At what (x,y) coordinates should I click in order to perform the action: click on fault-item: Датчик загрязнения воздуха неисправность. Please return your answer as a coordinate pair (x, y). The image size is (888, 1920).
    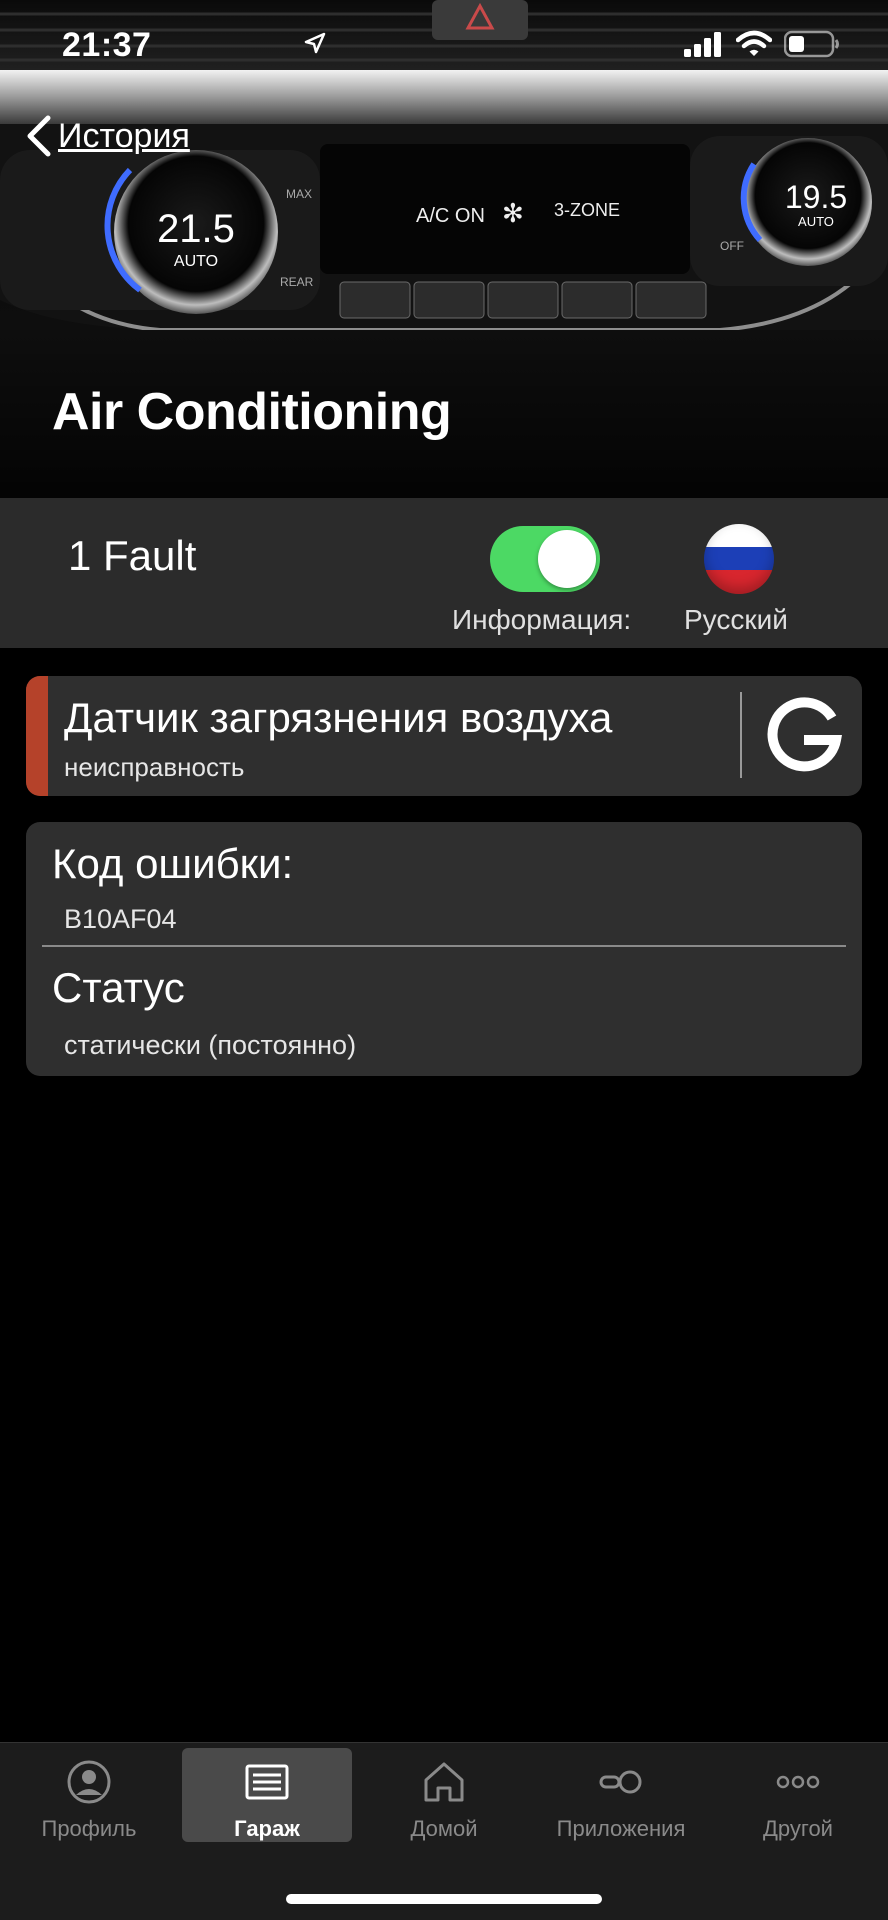
    Looking at the image, I should click on (444, 736).